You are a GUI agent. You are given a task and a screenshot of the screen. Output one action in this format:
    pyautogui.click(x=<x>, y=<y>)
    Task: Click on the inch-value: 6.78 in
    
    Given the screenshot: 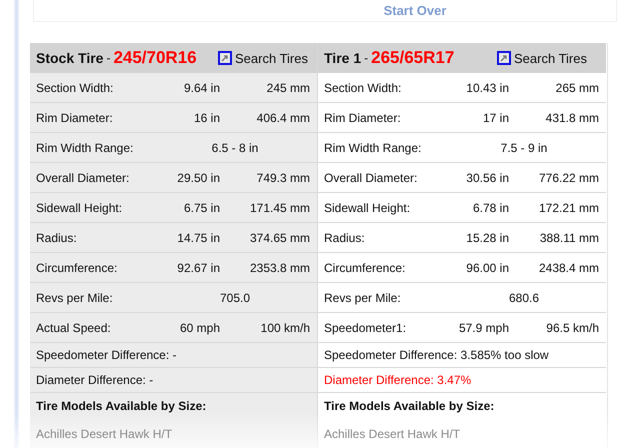 What is the action you would take?
    pyautogui.click(x=490, y=207)
    